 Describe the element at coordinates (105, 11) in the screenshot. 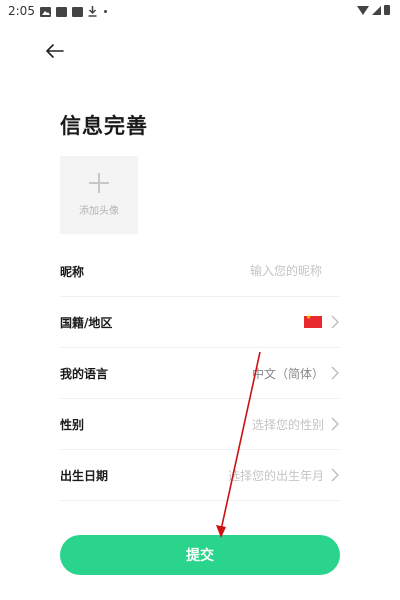

I see `dot-icon` at that location.